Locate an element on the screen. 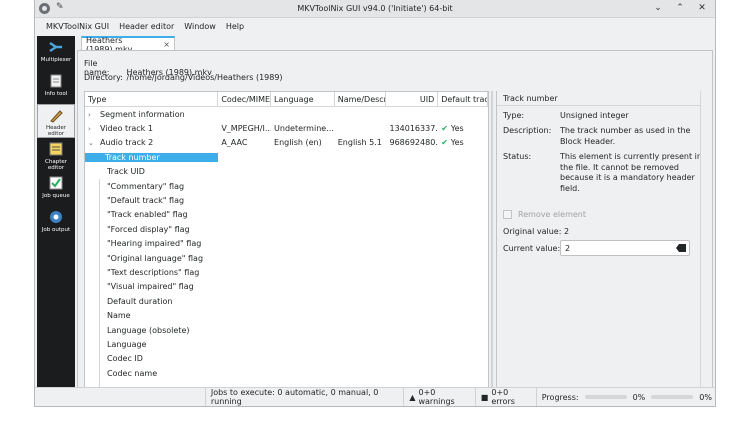 Image resolution: width=750 pixels, height=422 pixels. tree-cell: English 5.1 is located at coordinates (361, 142).